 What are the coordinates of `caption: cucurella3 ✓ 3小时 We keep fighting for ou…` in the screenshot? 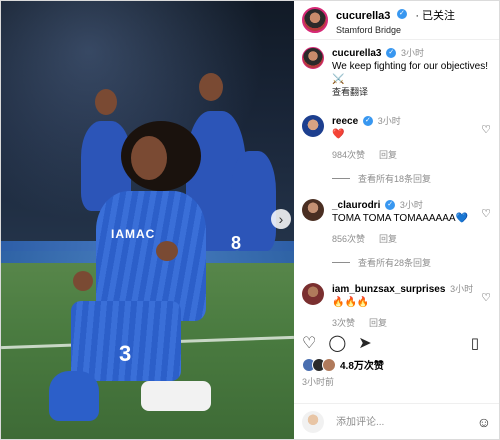 It's located at (396, 73).